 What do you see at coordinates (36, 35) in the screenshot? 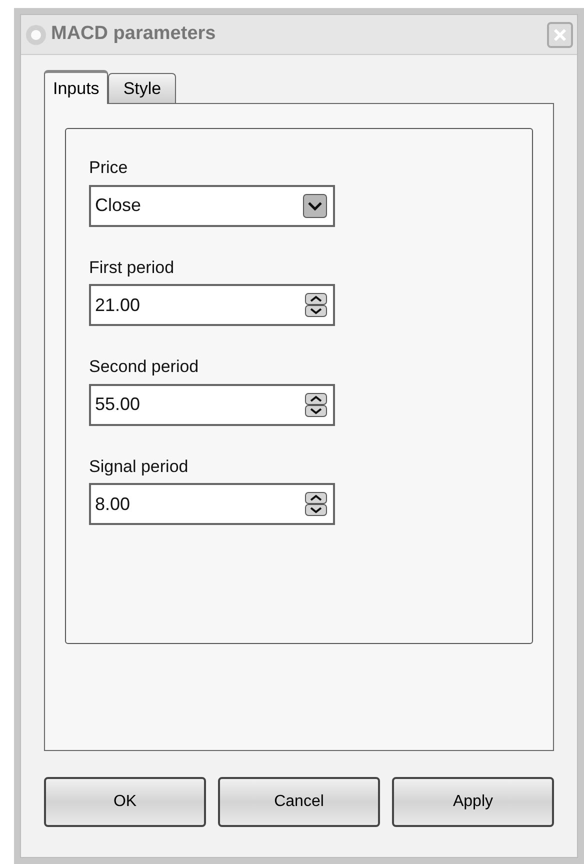
I see `app-logo-icon` at bounding box center [36, 35].